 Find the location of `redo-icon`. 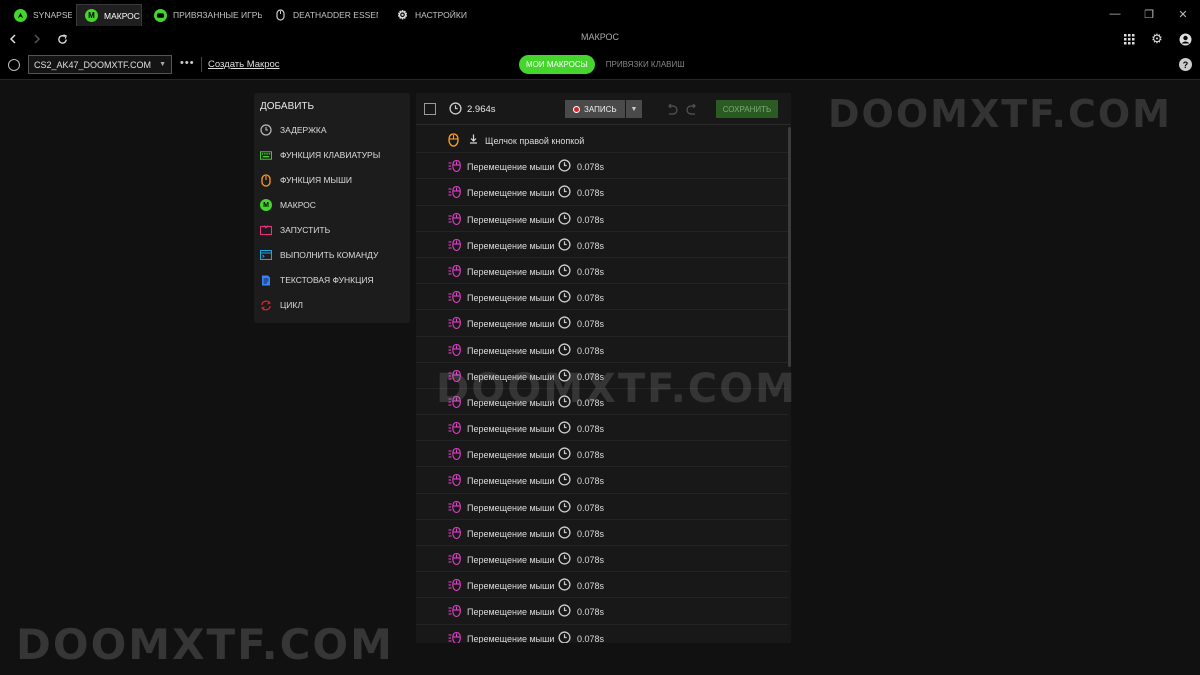

redo-icon is located at coordinates (691, 109).